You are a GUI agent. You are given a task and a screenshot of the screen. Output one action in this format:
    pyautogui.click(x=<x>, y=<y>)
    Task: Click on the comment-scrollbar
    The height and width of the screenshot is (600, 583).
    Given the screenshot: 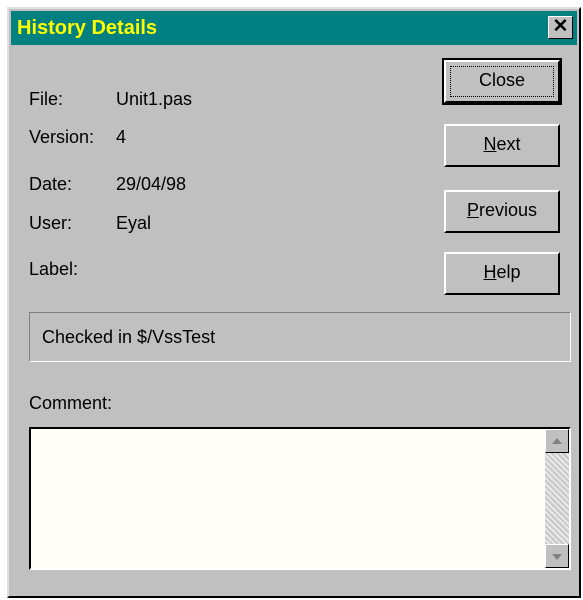 What is the action you would take?
    pyautogui.click(x=557, y=498)
    